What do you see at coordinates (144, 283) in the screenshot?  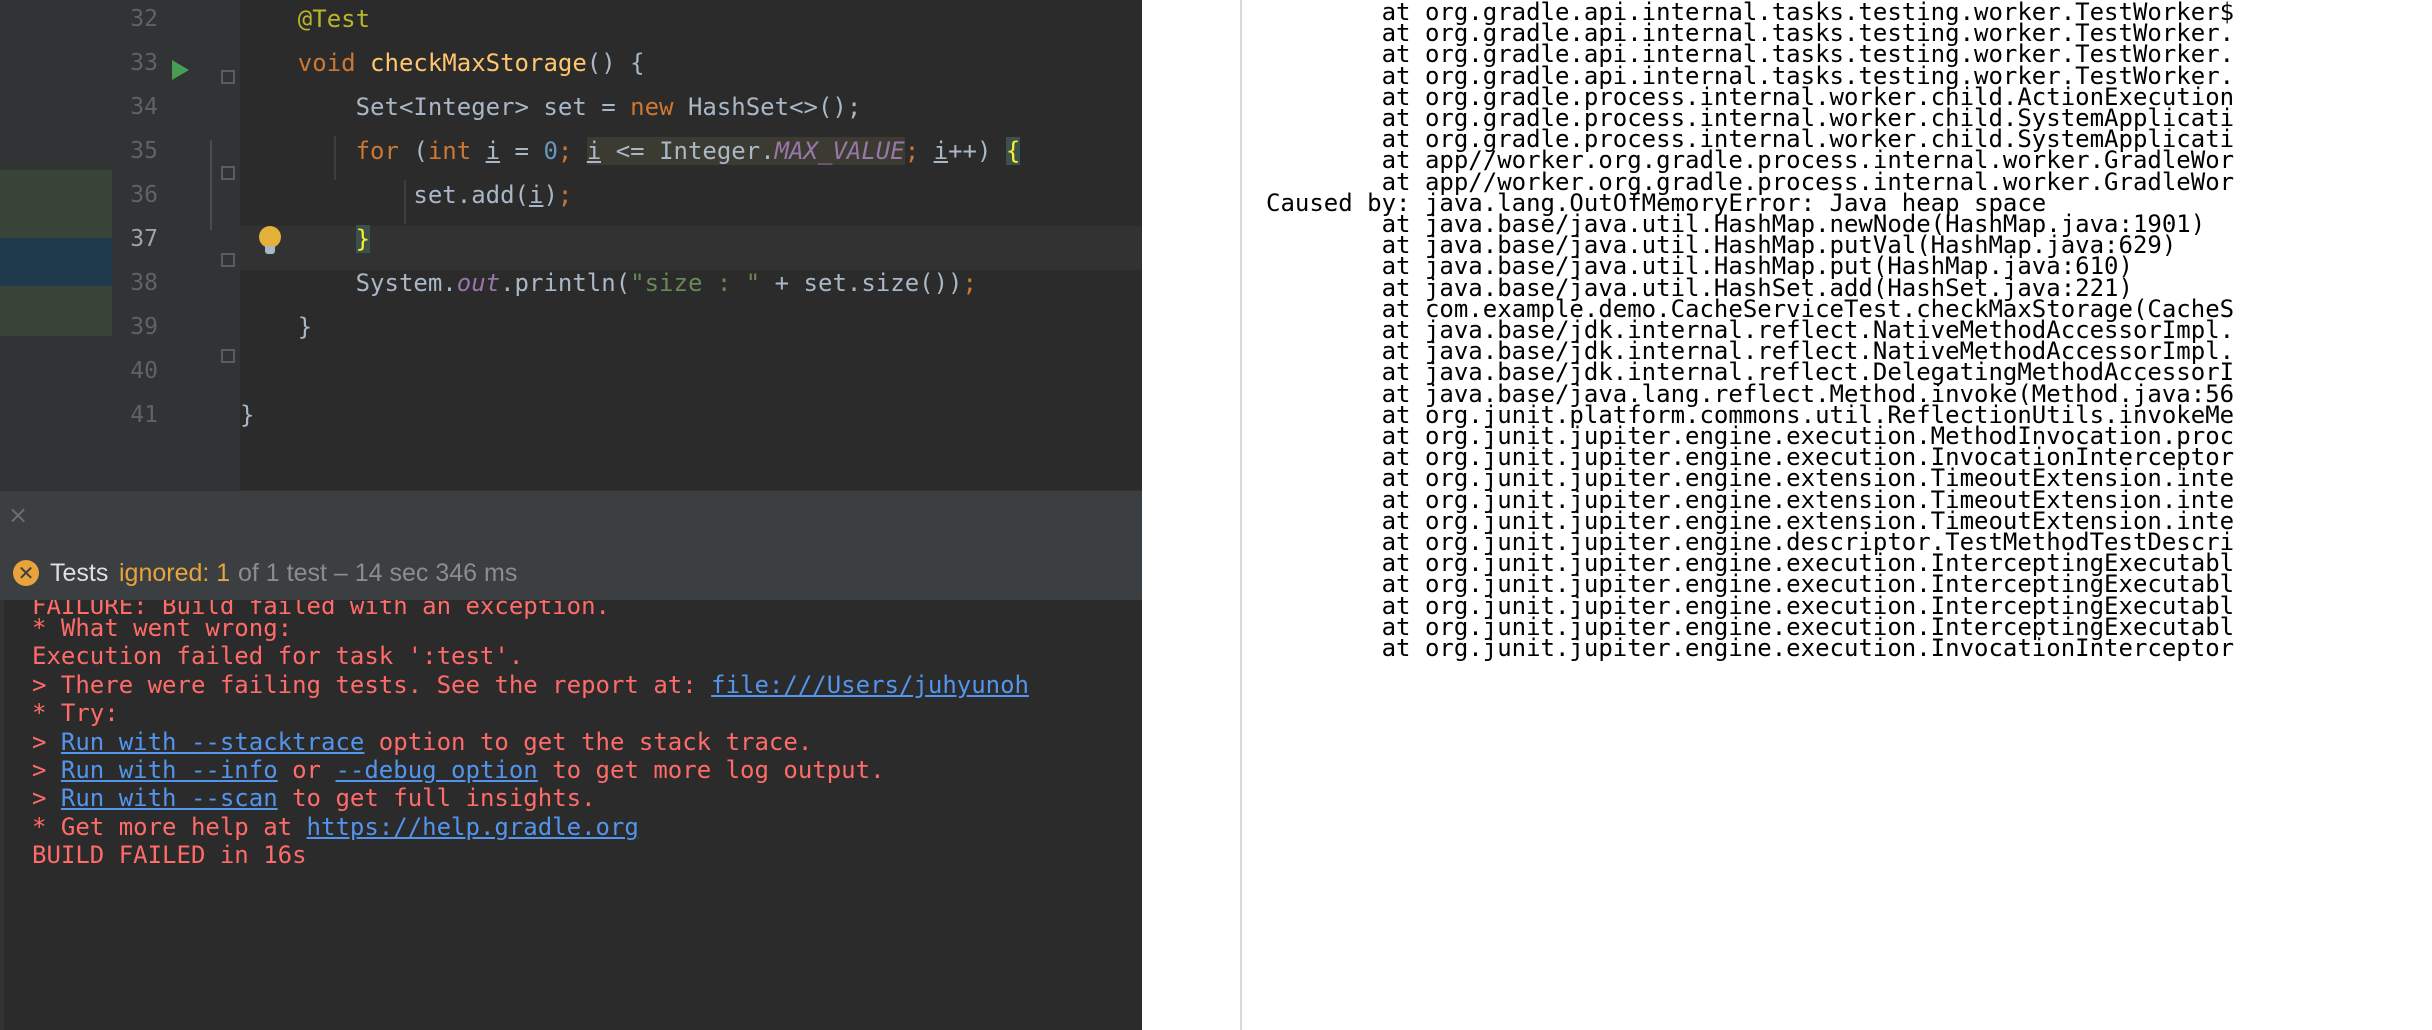 I see `line-number: 38` at bounding box center [144, 283].